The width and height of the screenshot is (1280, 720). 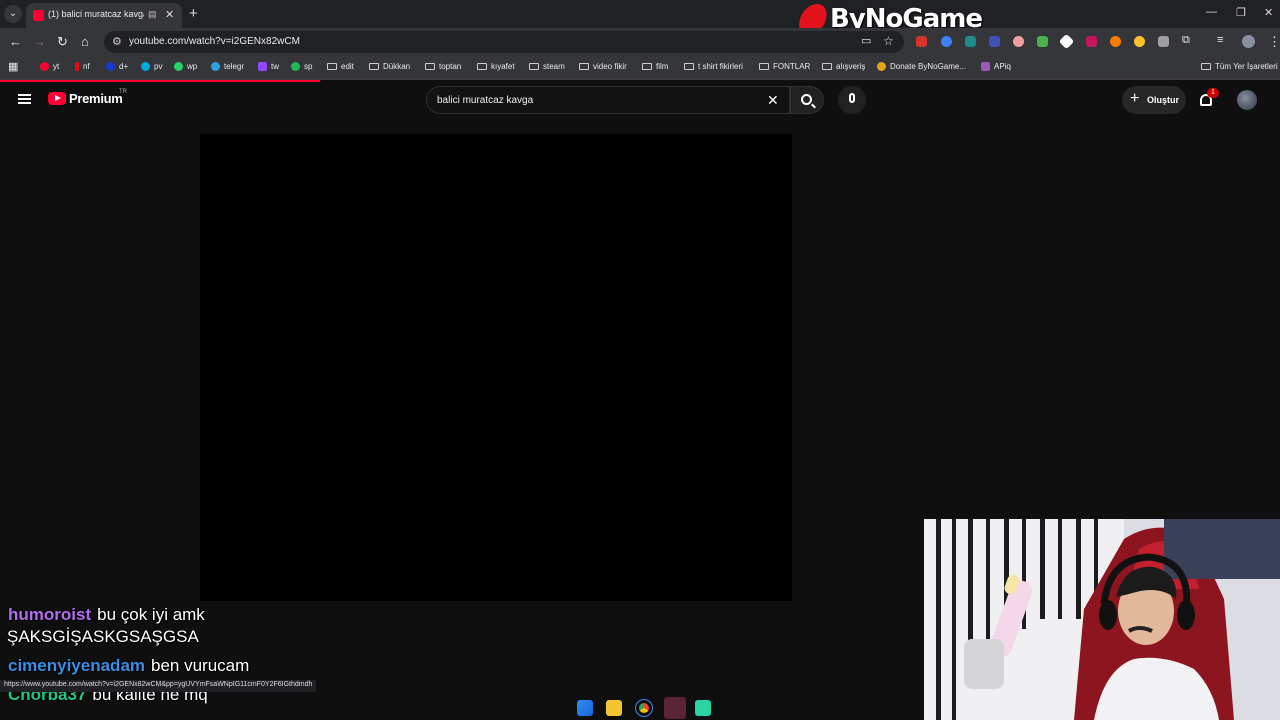 I want to click on home-button: ⌂, so click(x=85, y=41).